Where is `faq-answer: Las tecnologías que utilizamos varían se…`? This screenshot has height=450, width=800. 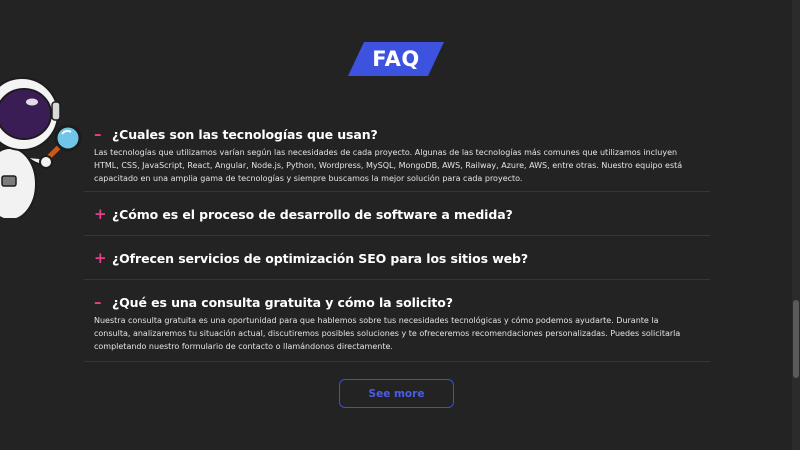 faq-answer: Las tecnologías que utilizamos varían se… is located at coordinates (388, 165).